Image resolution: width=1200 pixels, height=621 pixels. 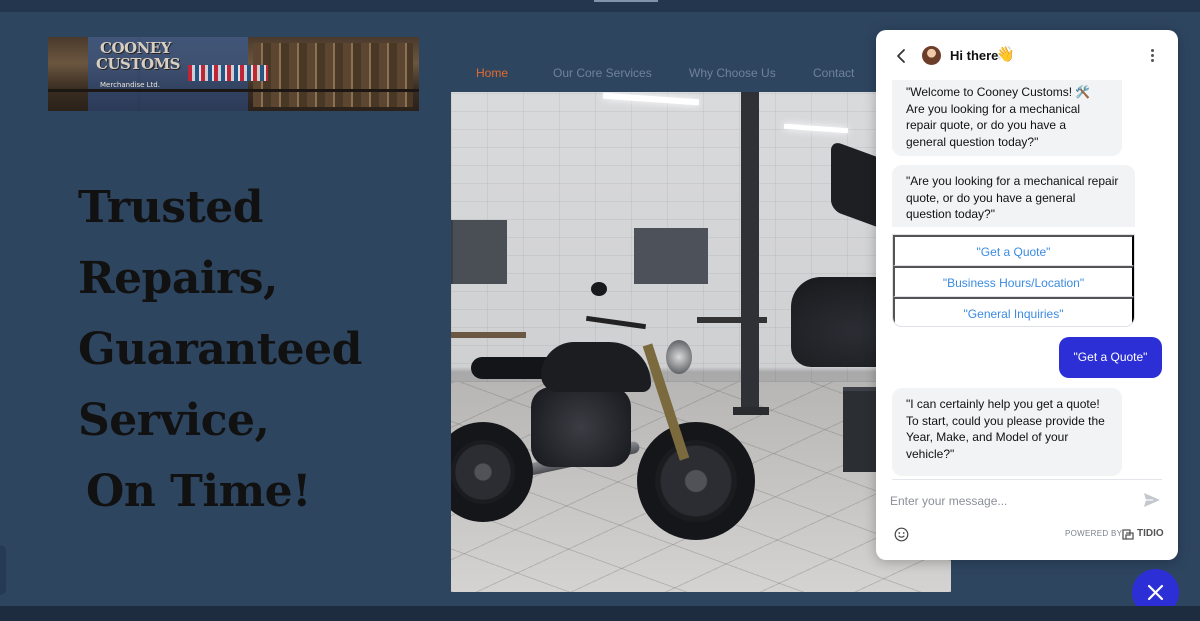 What do you see at coordinates (233, 90) in the screenshot?
I see `logo-shelf` at bounding box center [233, 90].